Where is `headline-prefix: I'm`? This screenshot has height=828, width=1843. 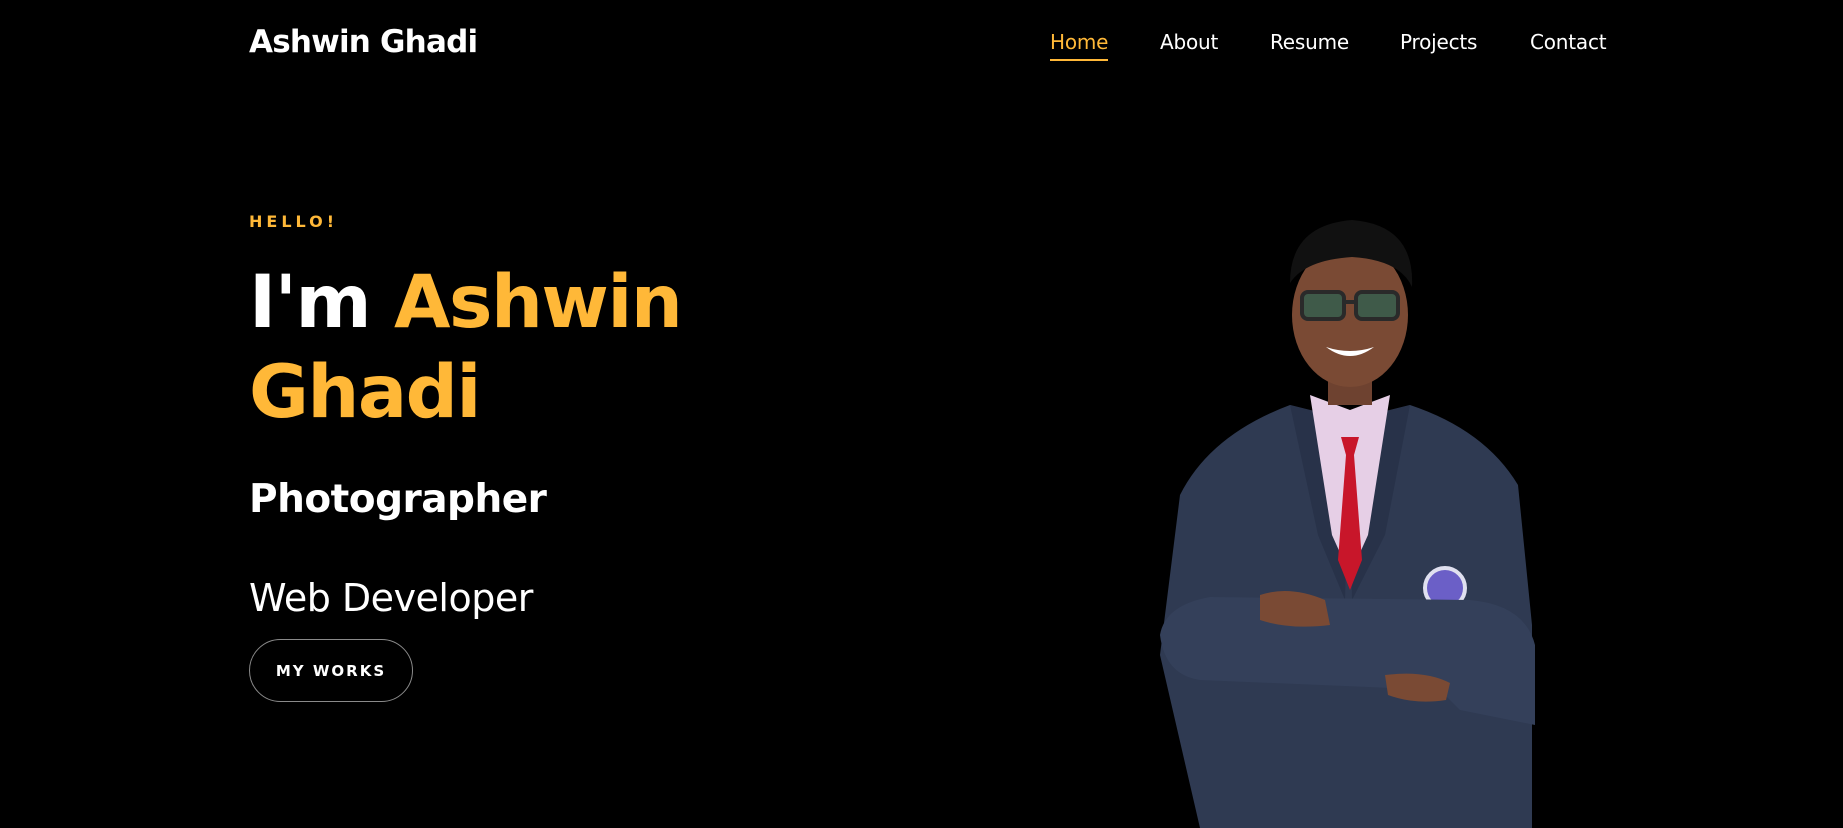
headline-prefix: I'm is located at coordinates (310, 302).